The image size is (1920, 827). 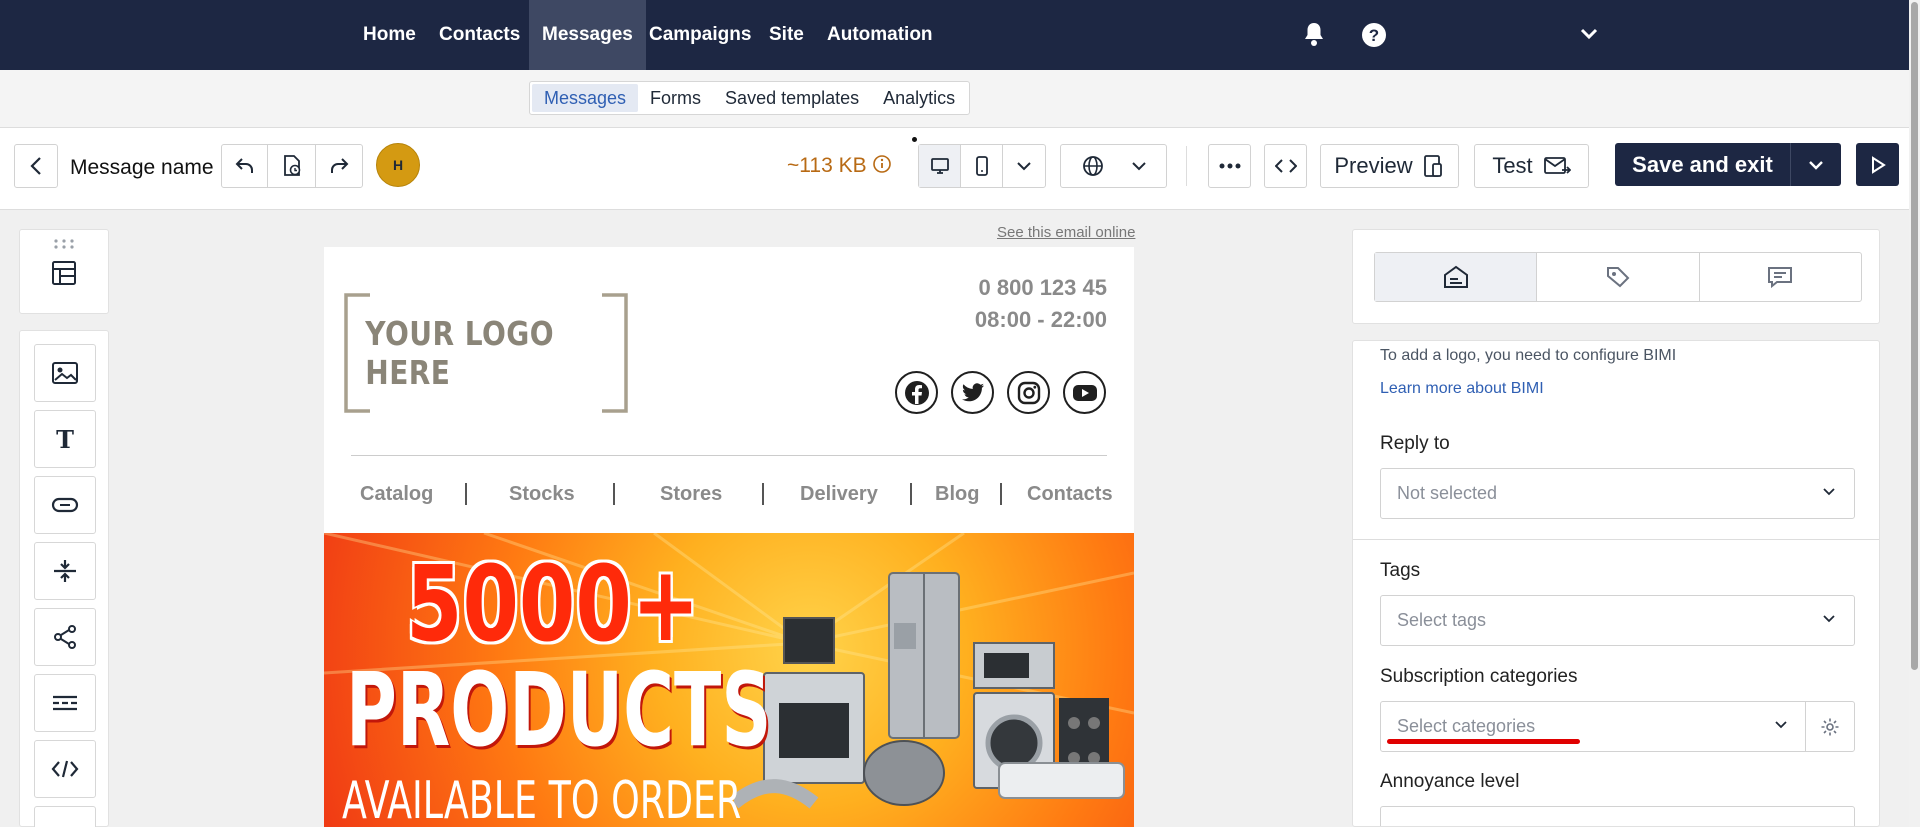 What do you see at coordinates (1432, 166) in the screenshot?
I see `preview-devices-icon` at bounding box center [1432, 166].